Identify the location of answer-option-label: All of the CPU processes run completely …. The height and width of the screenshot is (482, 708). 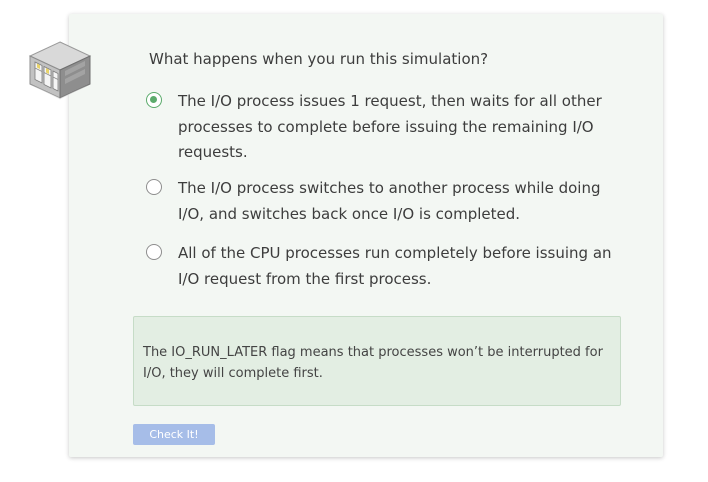
(395, 266).